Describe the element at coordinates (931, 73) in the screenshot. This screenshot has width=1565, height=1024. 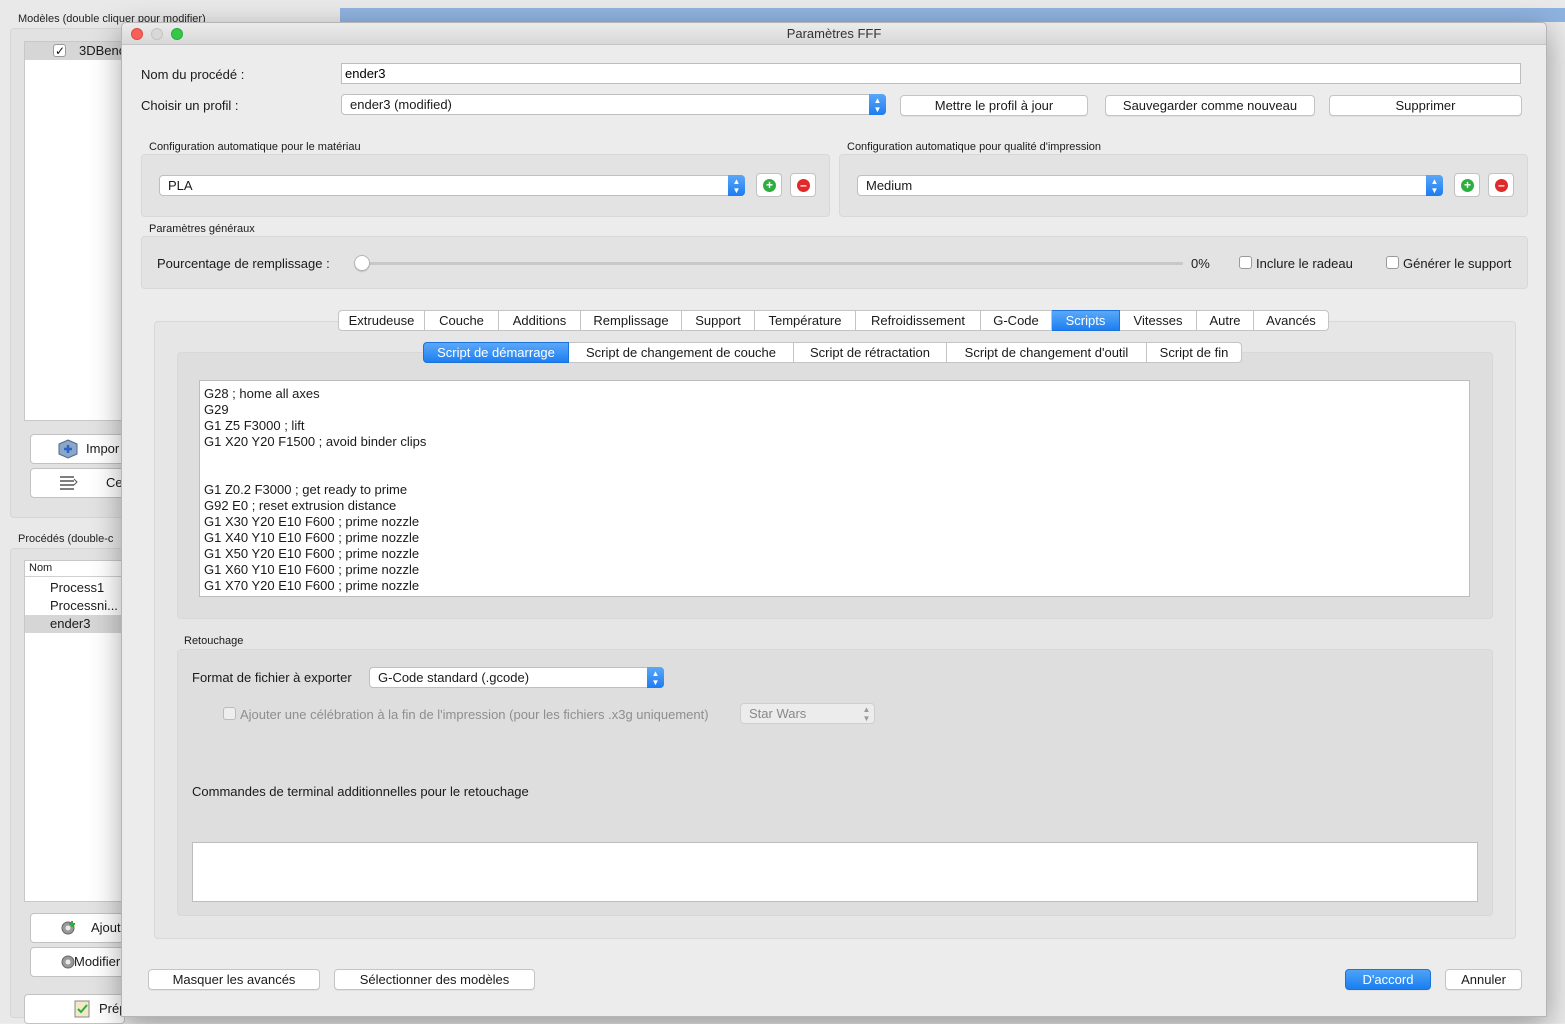
I see `process-name-input` at that location.